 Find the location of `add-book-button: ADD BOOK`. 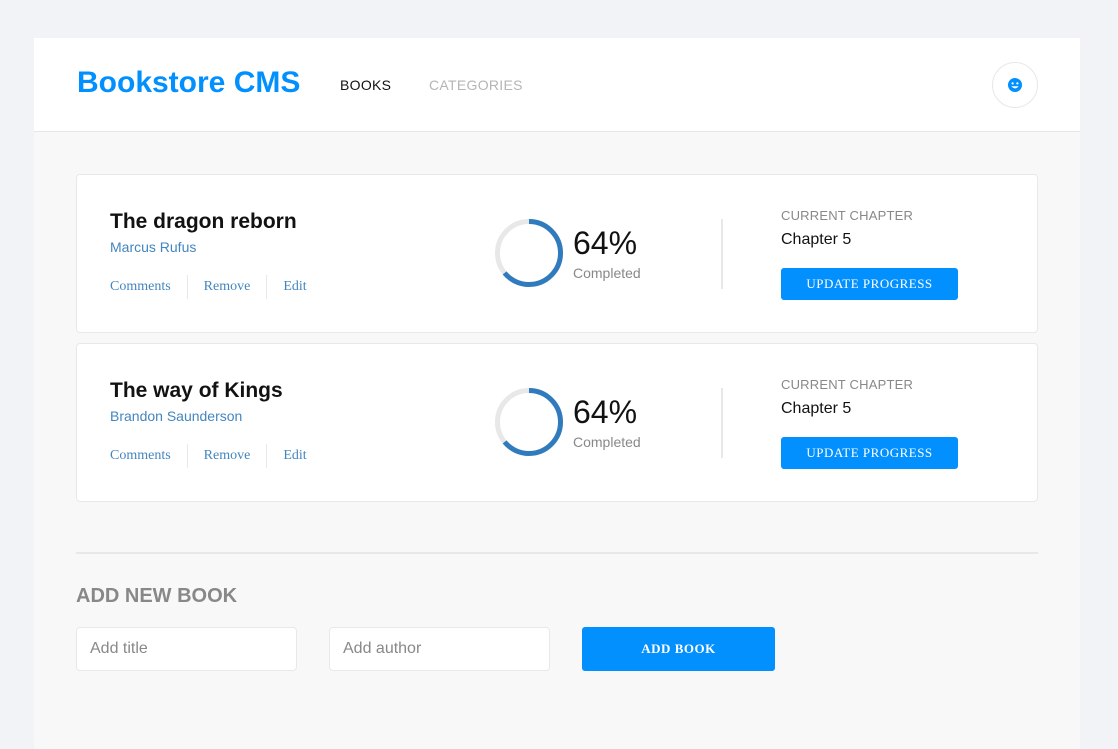

add-book-button: ADD BOOK is located at coordinates (678, 649).